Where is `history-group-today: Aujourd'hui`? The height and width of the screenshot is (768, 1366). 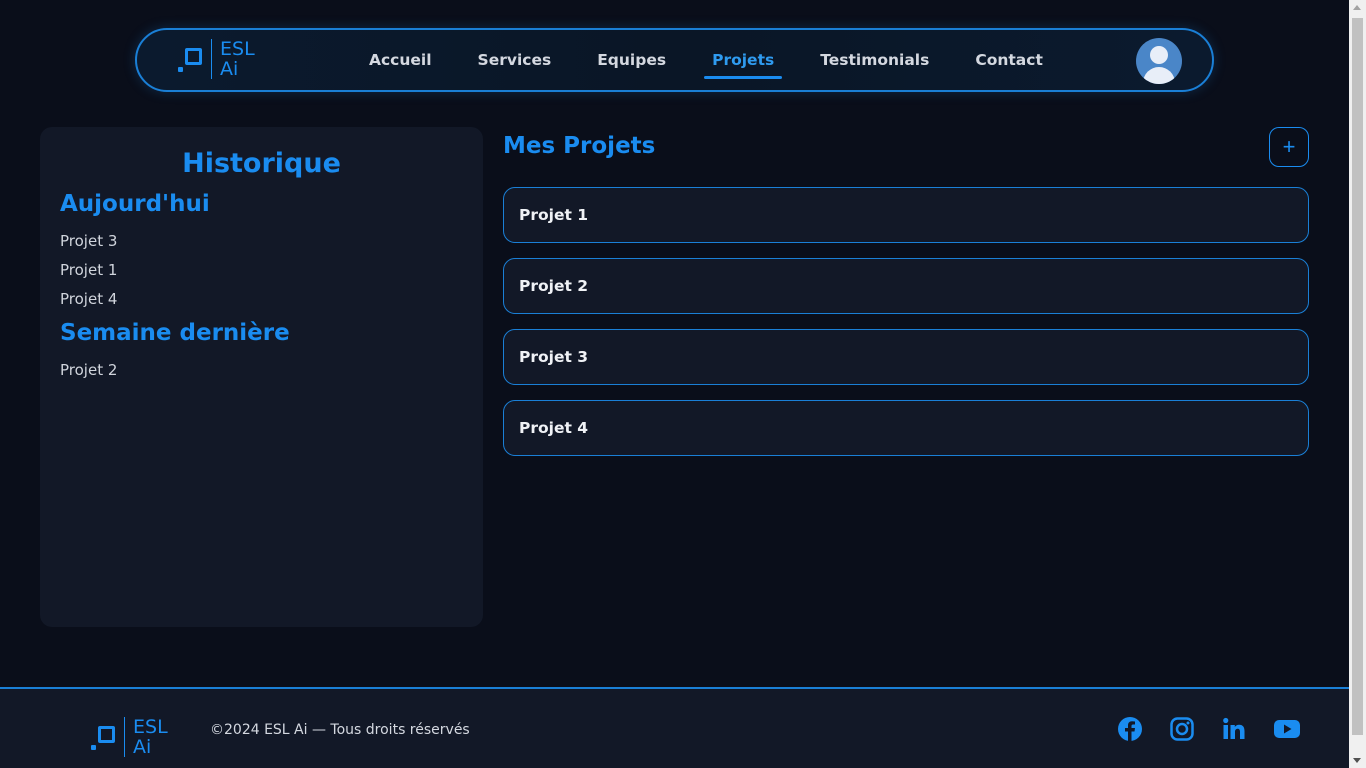
history-group-today: Aujourd'hui is located at coordinates (135, 204).